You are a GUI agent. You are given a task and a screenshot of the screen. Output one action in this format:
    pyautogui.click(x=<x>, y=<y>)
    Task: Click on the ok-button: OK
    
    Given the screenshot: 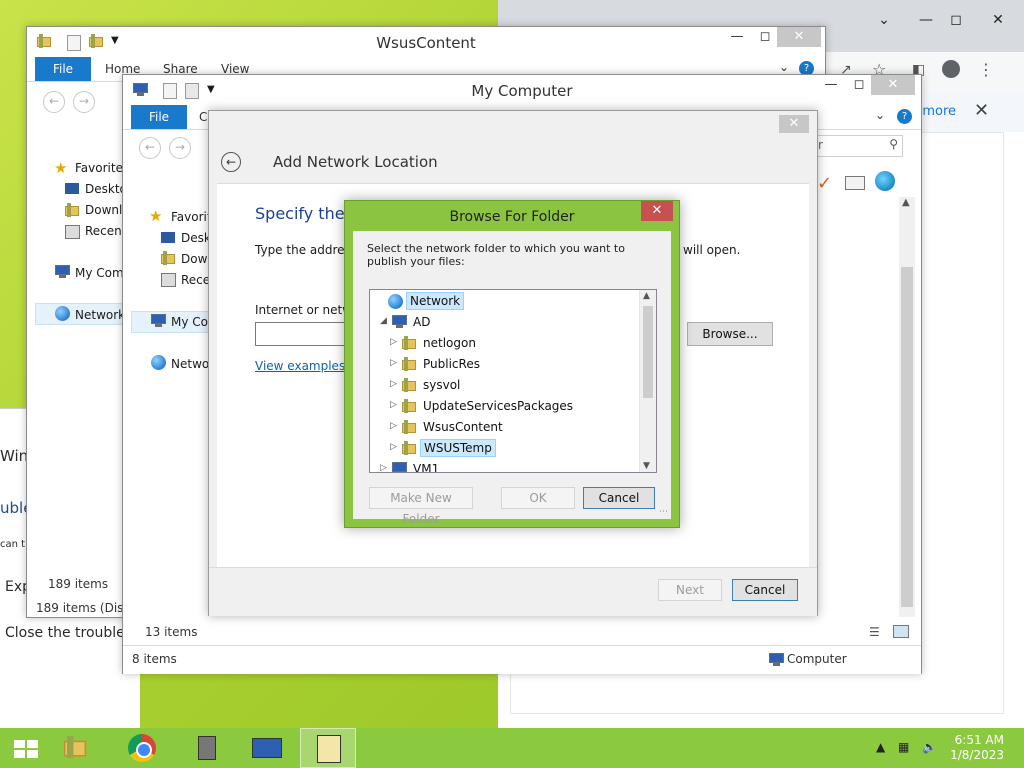 What is the action you would take?
    pyautogui.click(x=538, y=498)
    